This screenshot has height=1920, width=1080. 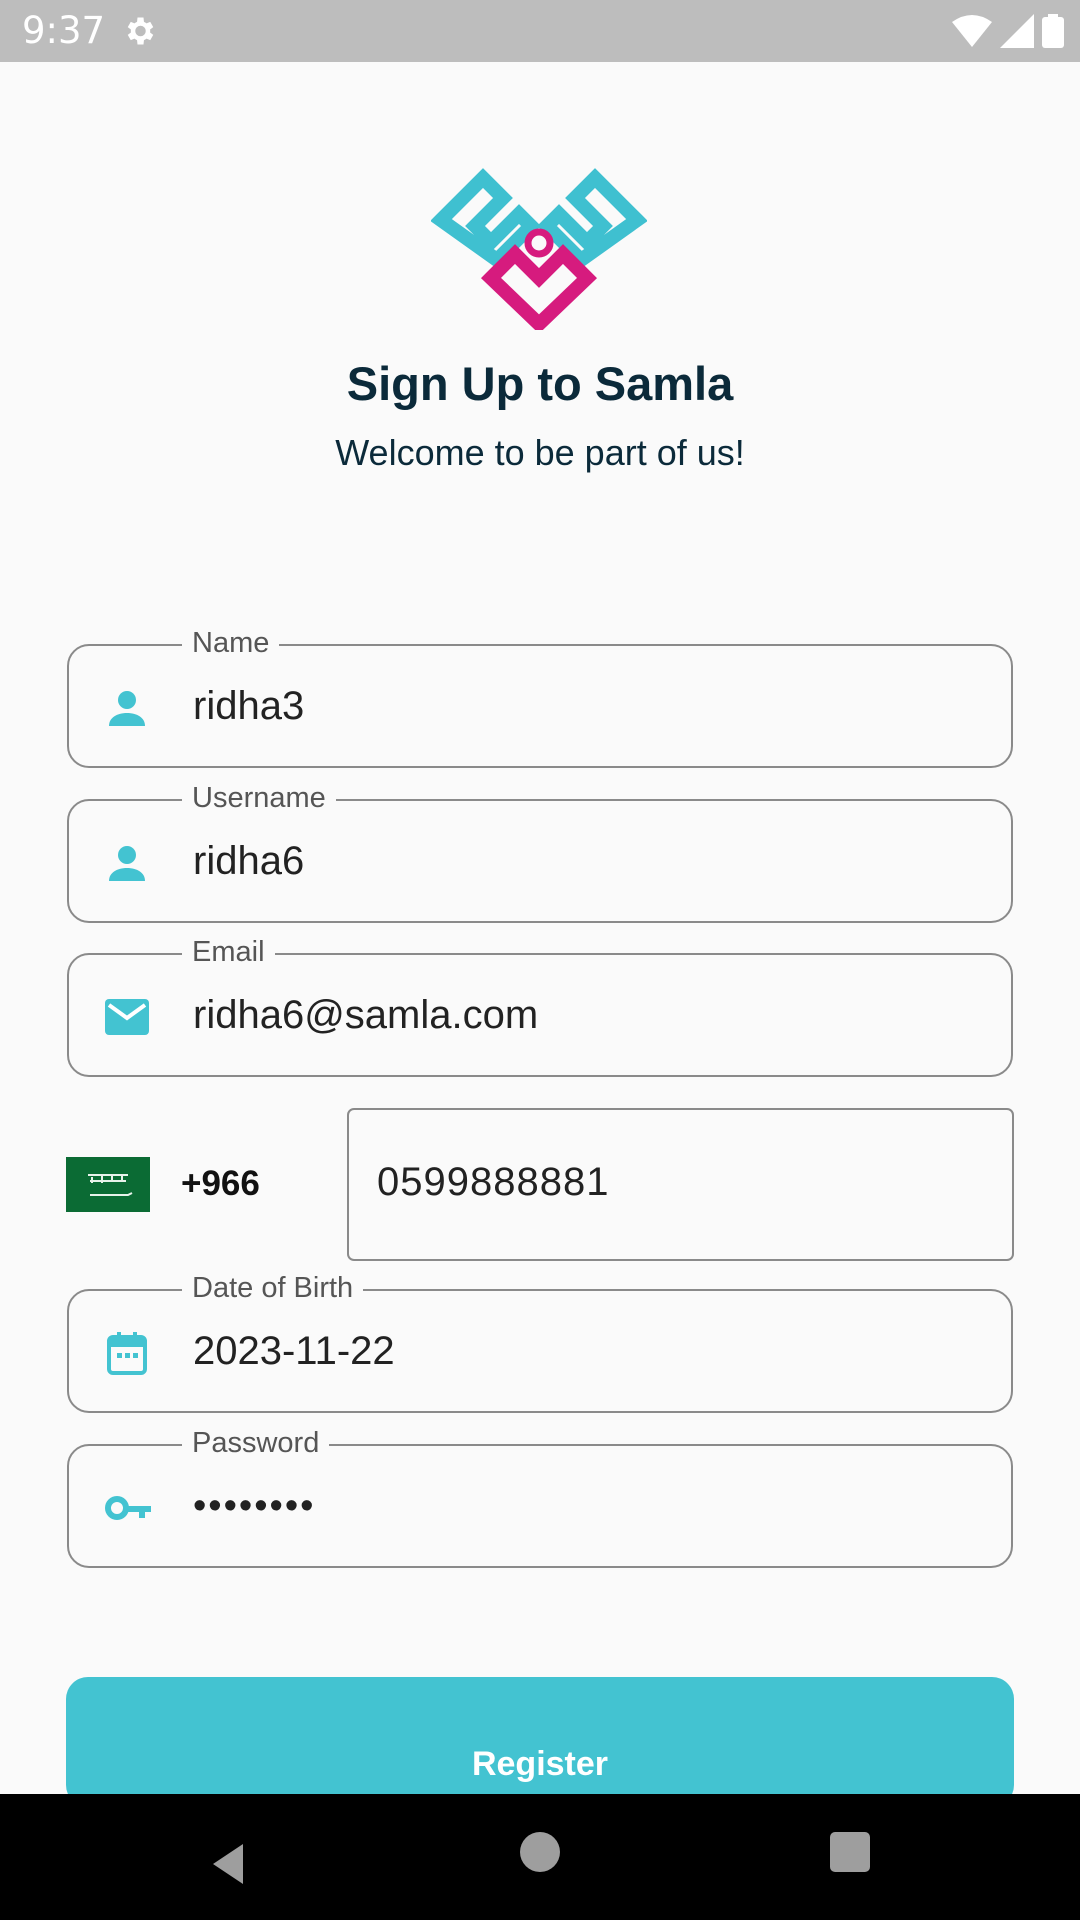 What do you see at coordinates (539, 249) in the screenshot?
I see `samla-logo` at bounding box center [539, 249].